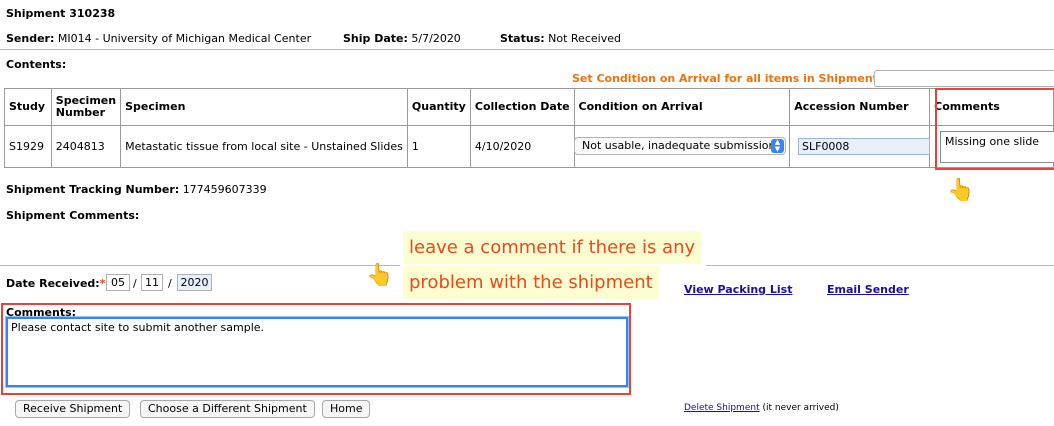  Describe the element at coordinates (522, 107) in the screenshot. I see `col-header-collection-date: Collection Date` at that location.